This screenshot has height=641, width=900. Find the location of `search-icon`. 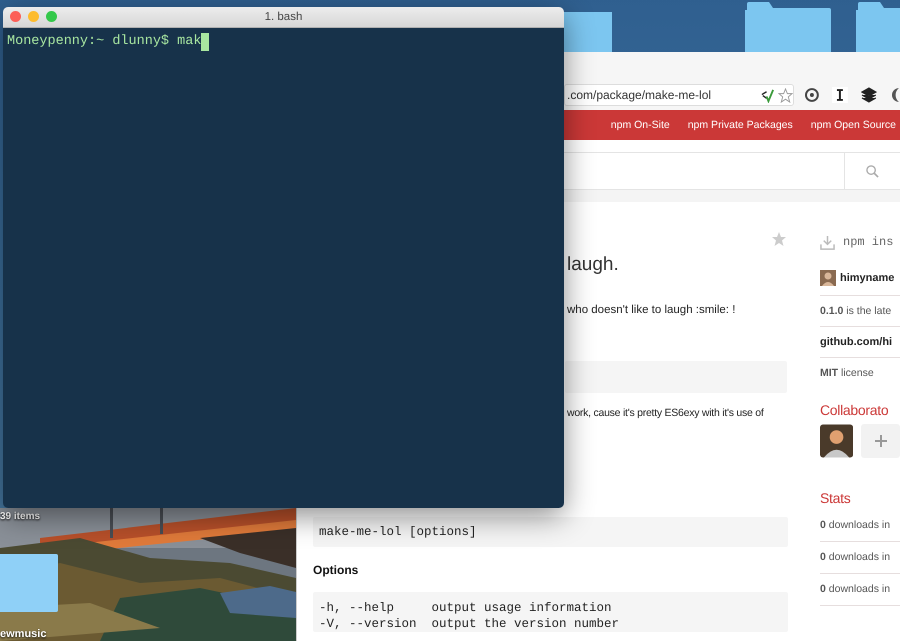

search-icon is located at coordinates (872, 171).